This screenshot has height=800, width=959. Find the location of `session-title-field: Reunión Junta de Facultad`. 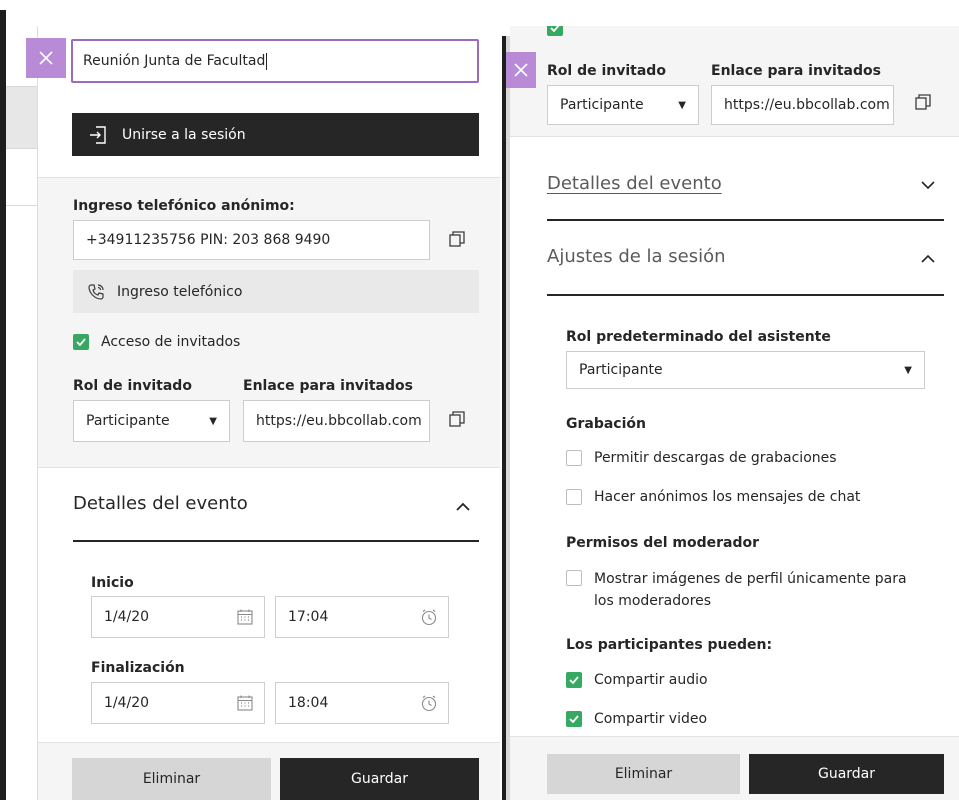

session-title-field: Reunión Junta de Facultad is located at coordinates (275, 61).